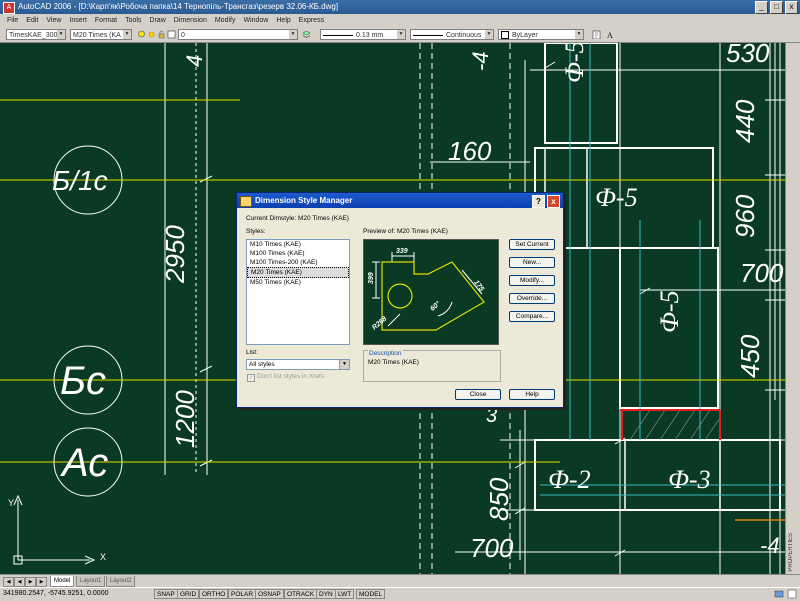 This screenshot has height=601, width=800. I want to click on properties-palette-strip: PROPERTIES, so click(792, 308).